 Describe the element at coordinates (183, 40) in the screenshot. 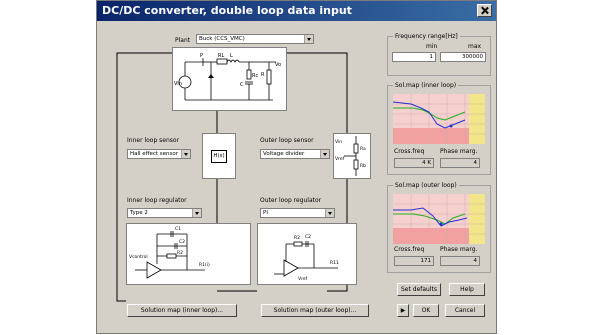

I see `plant-label: Plant` at that location.